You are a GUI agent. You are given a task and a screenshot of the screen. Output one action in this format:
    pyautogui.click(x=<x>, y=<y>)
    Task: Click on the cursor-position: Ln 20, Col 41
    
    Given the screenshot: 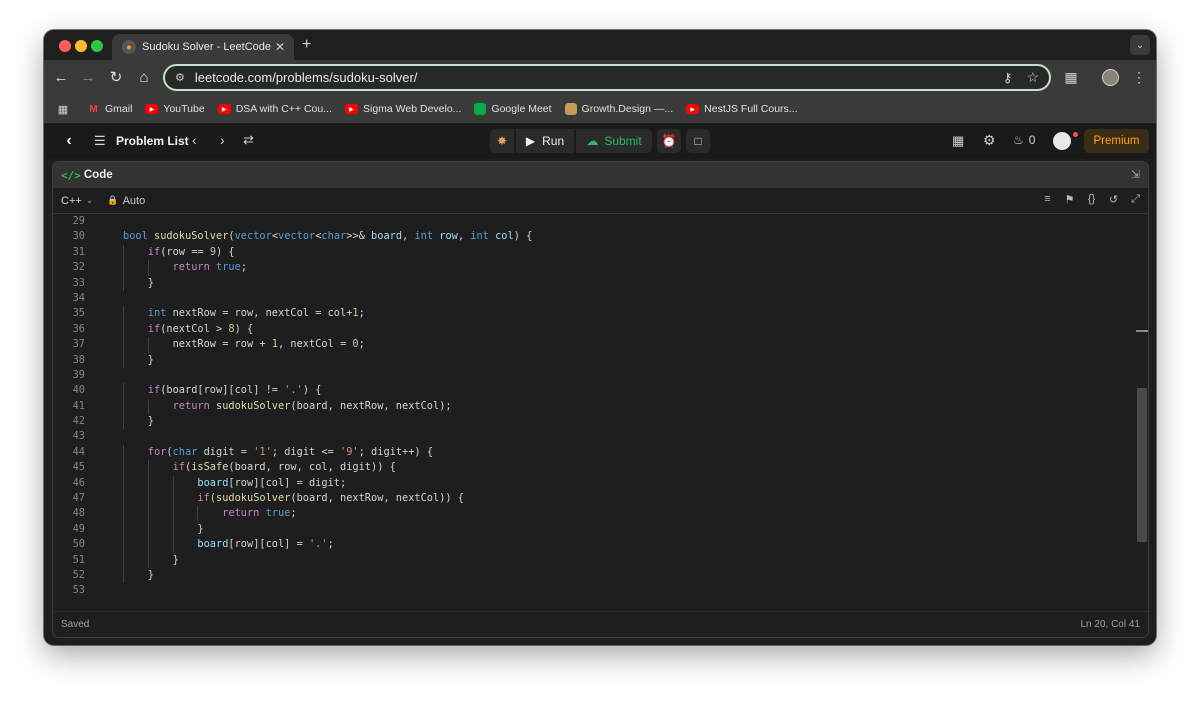 What is the action you would take?
    pyautogui.click(x=1110, y=624)
    